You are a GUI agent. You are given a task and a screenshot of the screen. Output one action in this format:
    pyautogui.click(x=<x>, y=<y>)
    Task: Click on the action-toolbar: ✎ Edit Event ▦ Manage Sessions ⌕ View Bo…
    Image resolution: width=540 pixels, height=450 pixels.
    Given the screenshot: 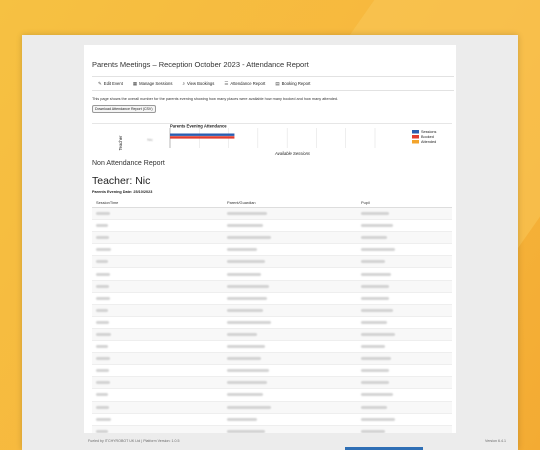 What is the action you would take?
    pyautogui.click(x=273, y=83)
    